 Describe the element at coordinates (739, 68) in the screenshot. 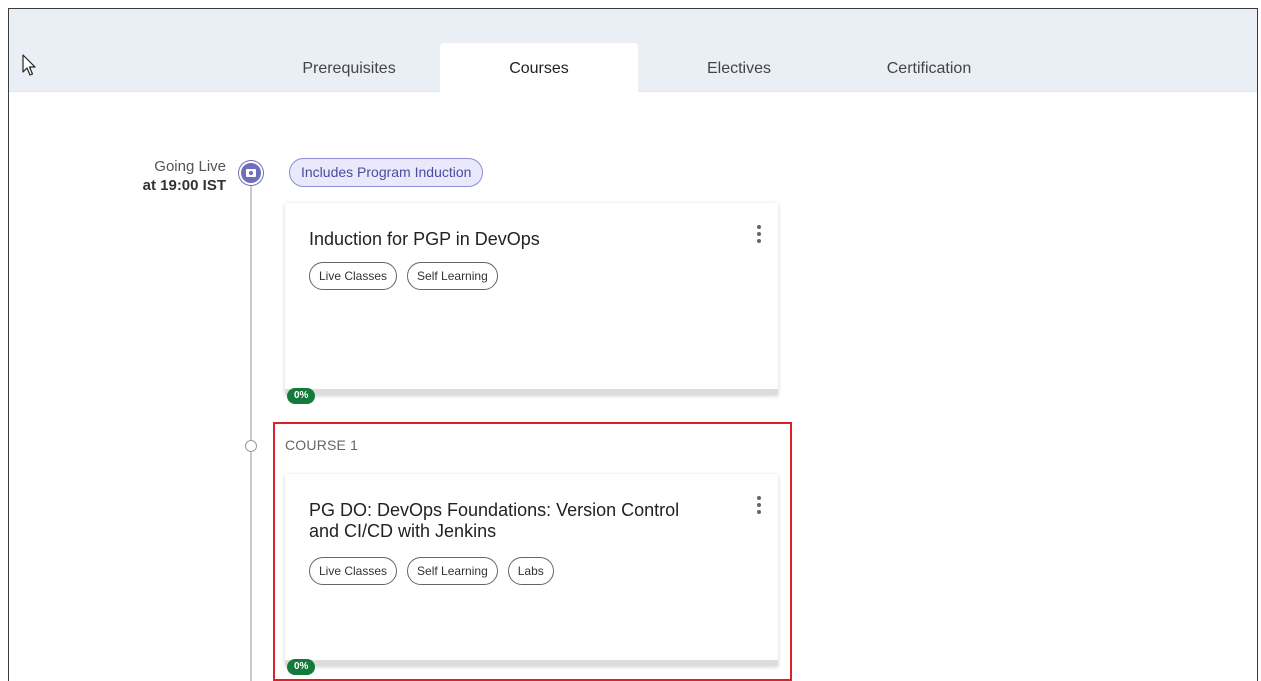

I see `tab-electives: Electives` at that location.